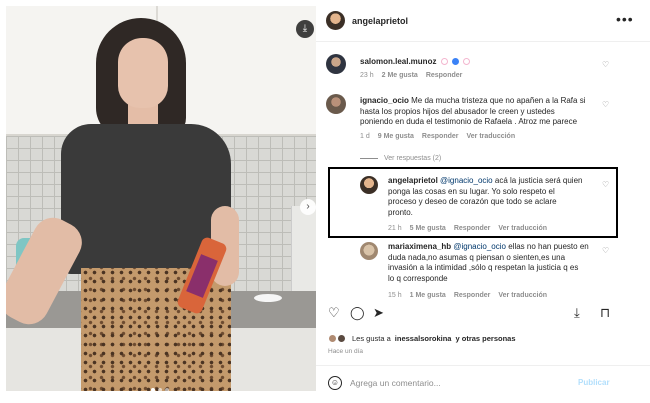  What do you see at coordinates (303, 253) in the screenshot?
I see `photo-appliance` at bounding box center [303, 253].